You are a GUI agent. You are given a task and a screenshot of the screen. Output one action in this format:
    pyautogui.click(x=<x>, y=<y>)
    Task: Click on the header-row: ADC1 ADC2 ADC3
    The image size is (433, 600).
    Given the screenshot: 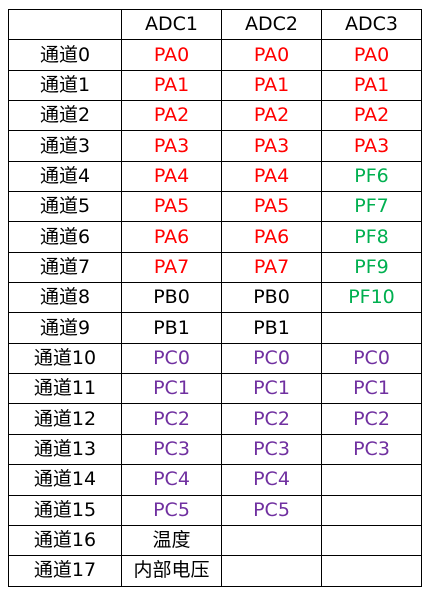 What is the action you would take?
    pyautogui.click(x=215, y=24)
    